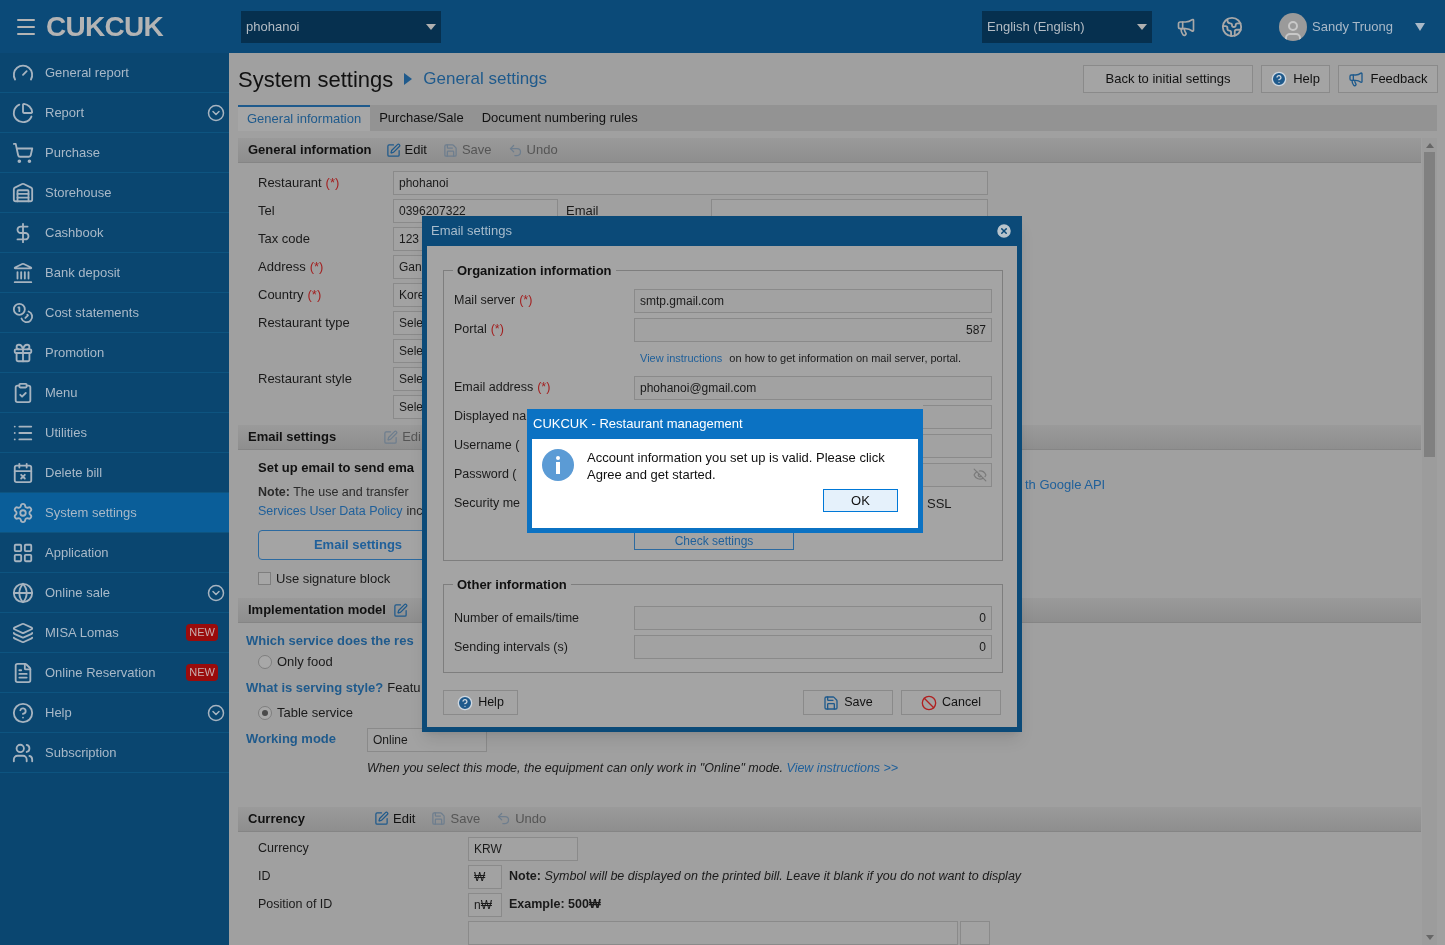  What do you see at coordinates (485, 79) in the screenshot?
I see `breadcrumb-link: General settings` at bounding box center [485, 79].